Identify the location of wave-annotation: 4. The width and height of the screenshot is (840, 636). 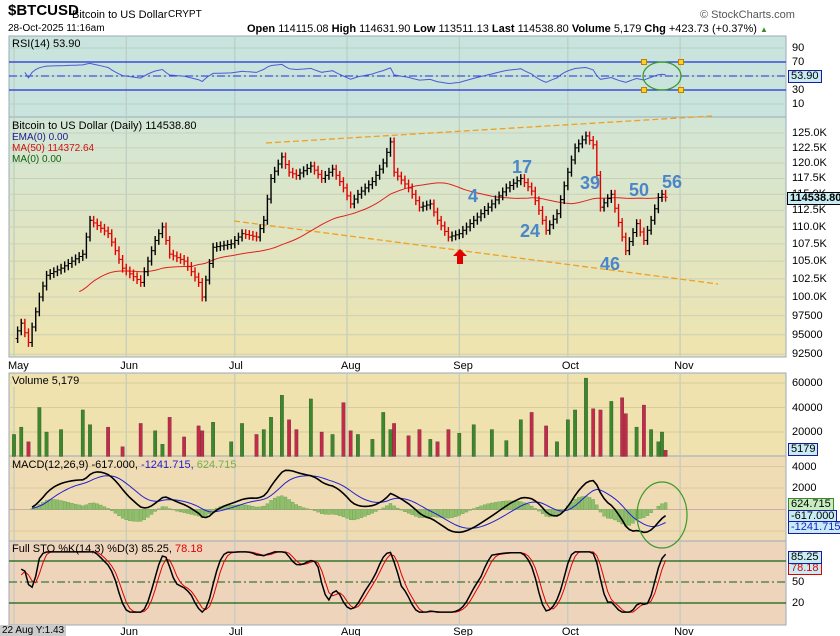
(473, 196).